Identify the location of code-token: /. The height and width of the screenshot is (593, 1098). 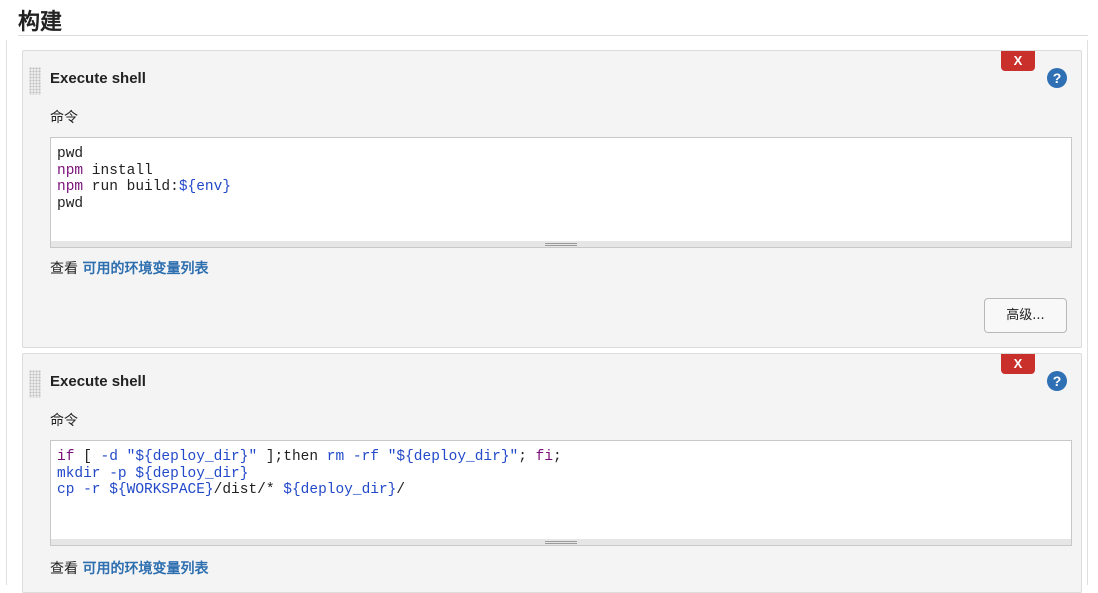
(400, 490).